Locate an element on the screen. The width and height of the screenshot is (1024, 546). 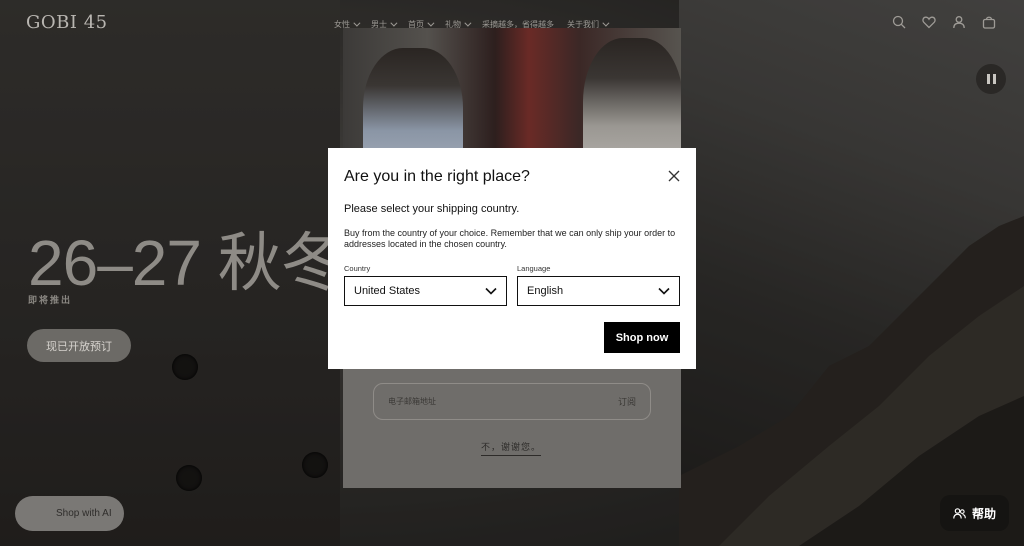
shop-now-button: Shop now is located at coordinates (642, 337).